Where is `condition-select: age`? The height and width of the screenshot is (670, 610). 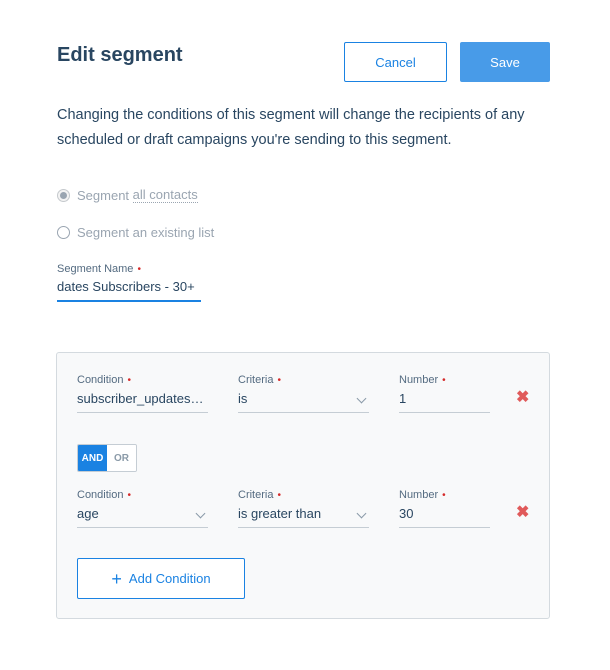
condition-select: age is located at coordinates (142, 517).